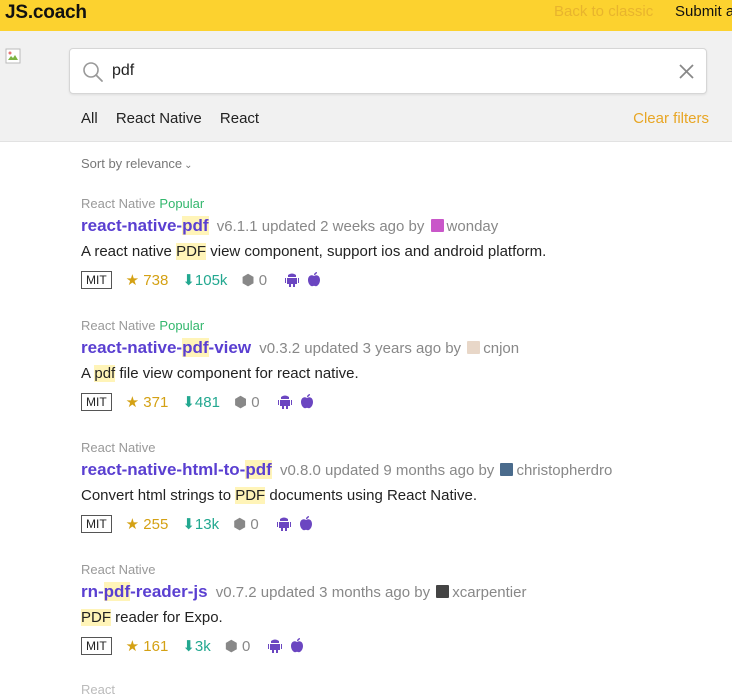 This screenshot has width=732, height=697. What do you see at coordinates (391, 402) in the screenshot?
I see `package-stats: MIT ★ 371 ⬇481 ⬢ 0` at bounding box center [391, 402].